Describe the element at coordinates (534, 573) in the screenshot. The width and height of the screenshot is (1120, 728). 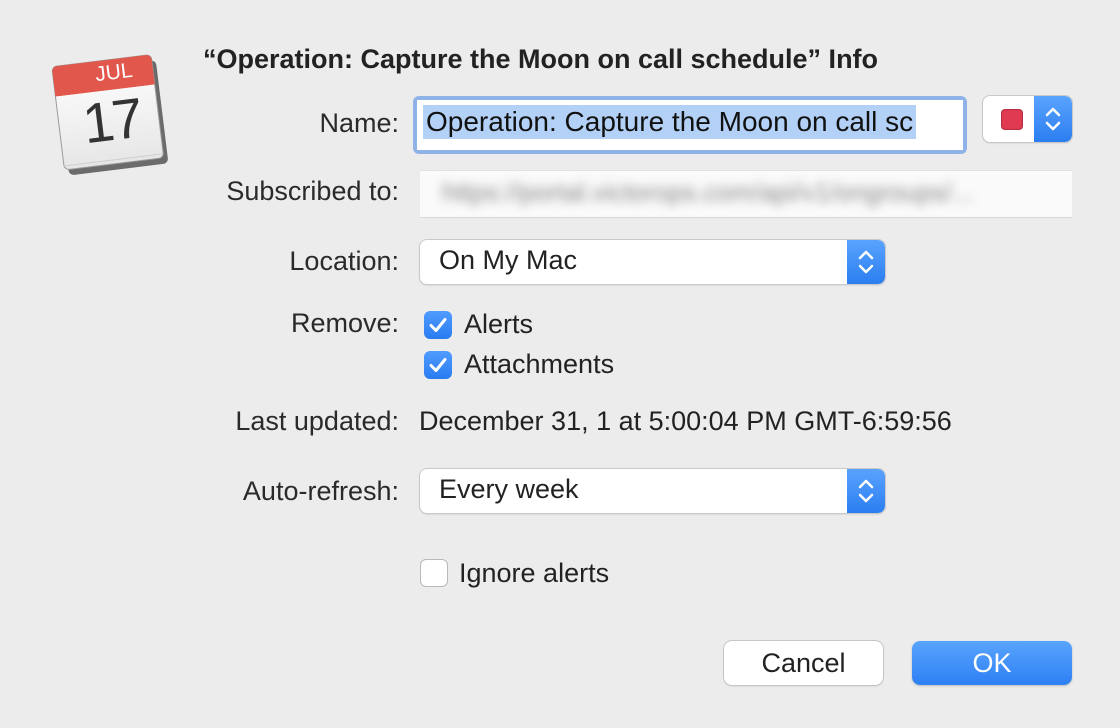
I see `ignore-alerts-label: Ignore alerts` at that location.